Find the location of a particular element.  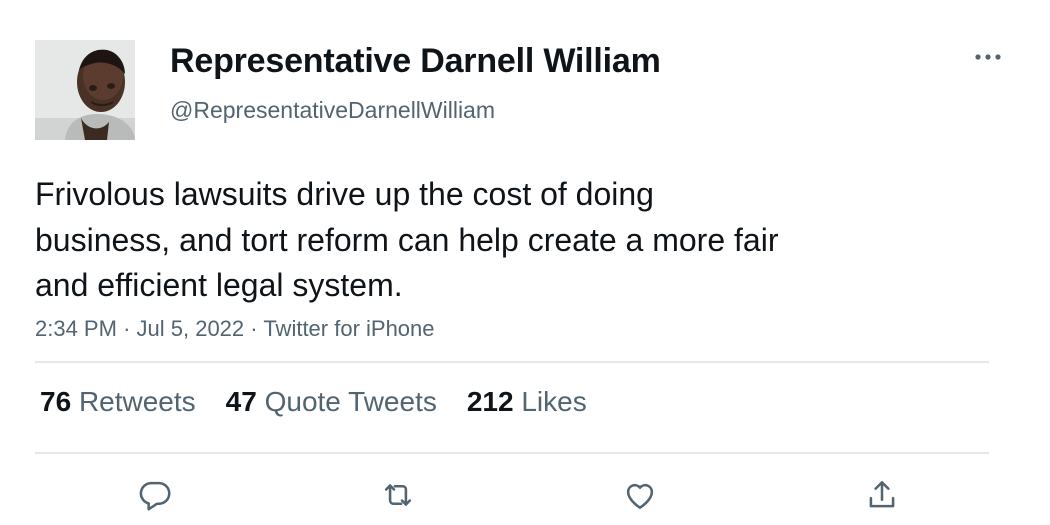

quote-tweets-label: Quote Tweets is located at coordinates (350, 401).